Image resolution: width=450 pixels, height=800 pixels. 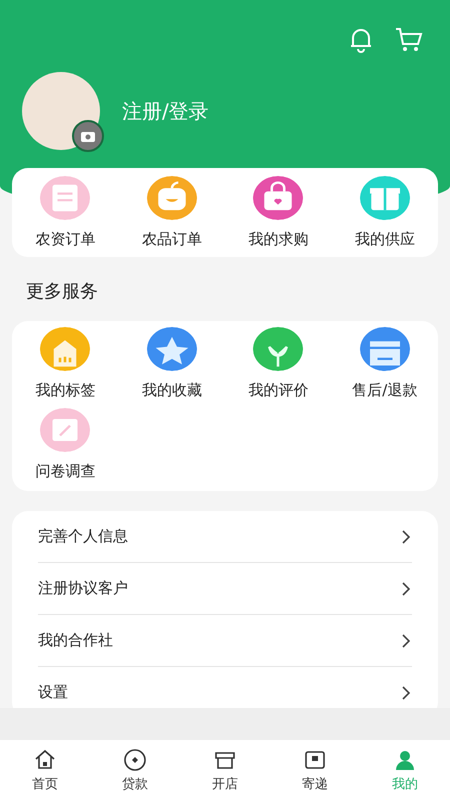 What do you see at coordinates (83, 536) in the screenshot?
I see `menu-item: 完善个人信息` at bounding box center [83, 536].